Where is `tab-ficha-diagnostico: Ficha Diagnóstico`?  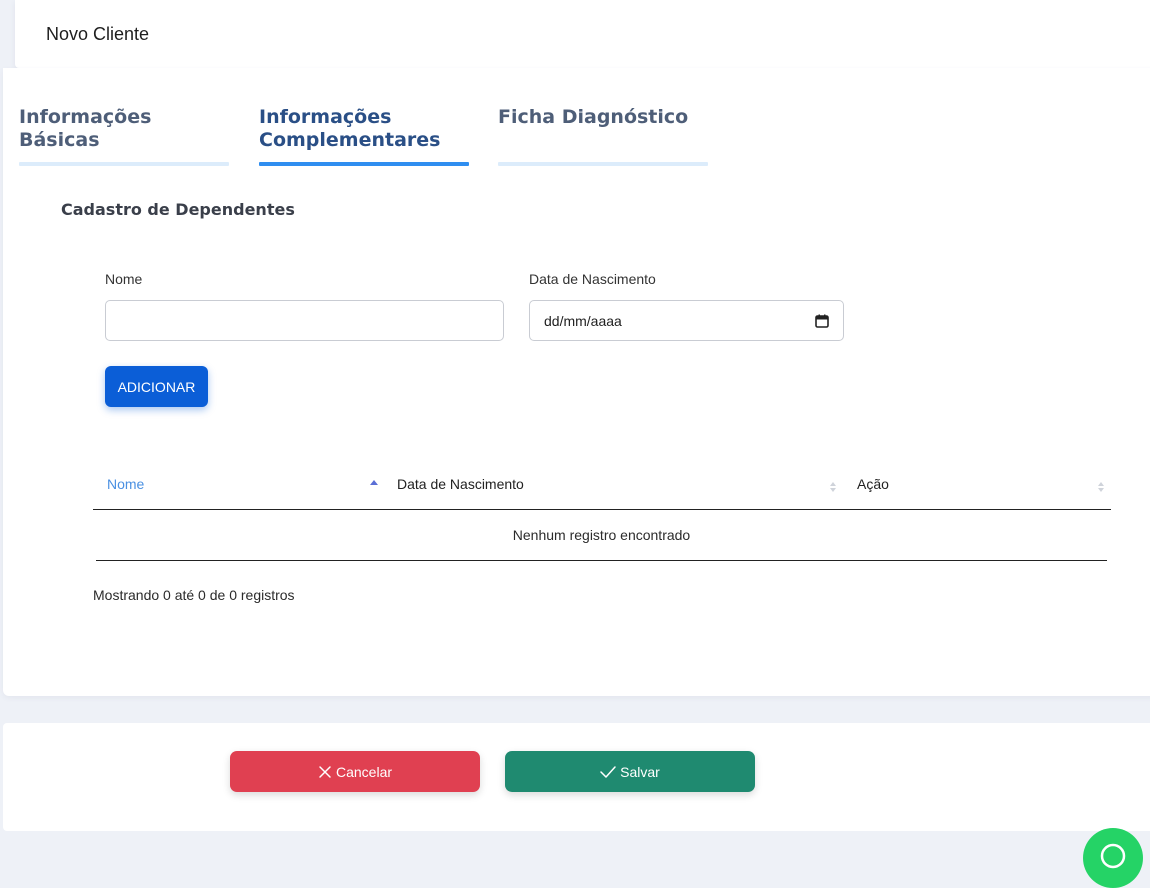 tab-ficha-diagnostico: Ficha Diagnóstico is located at coordinates (603, 117).